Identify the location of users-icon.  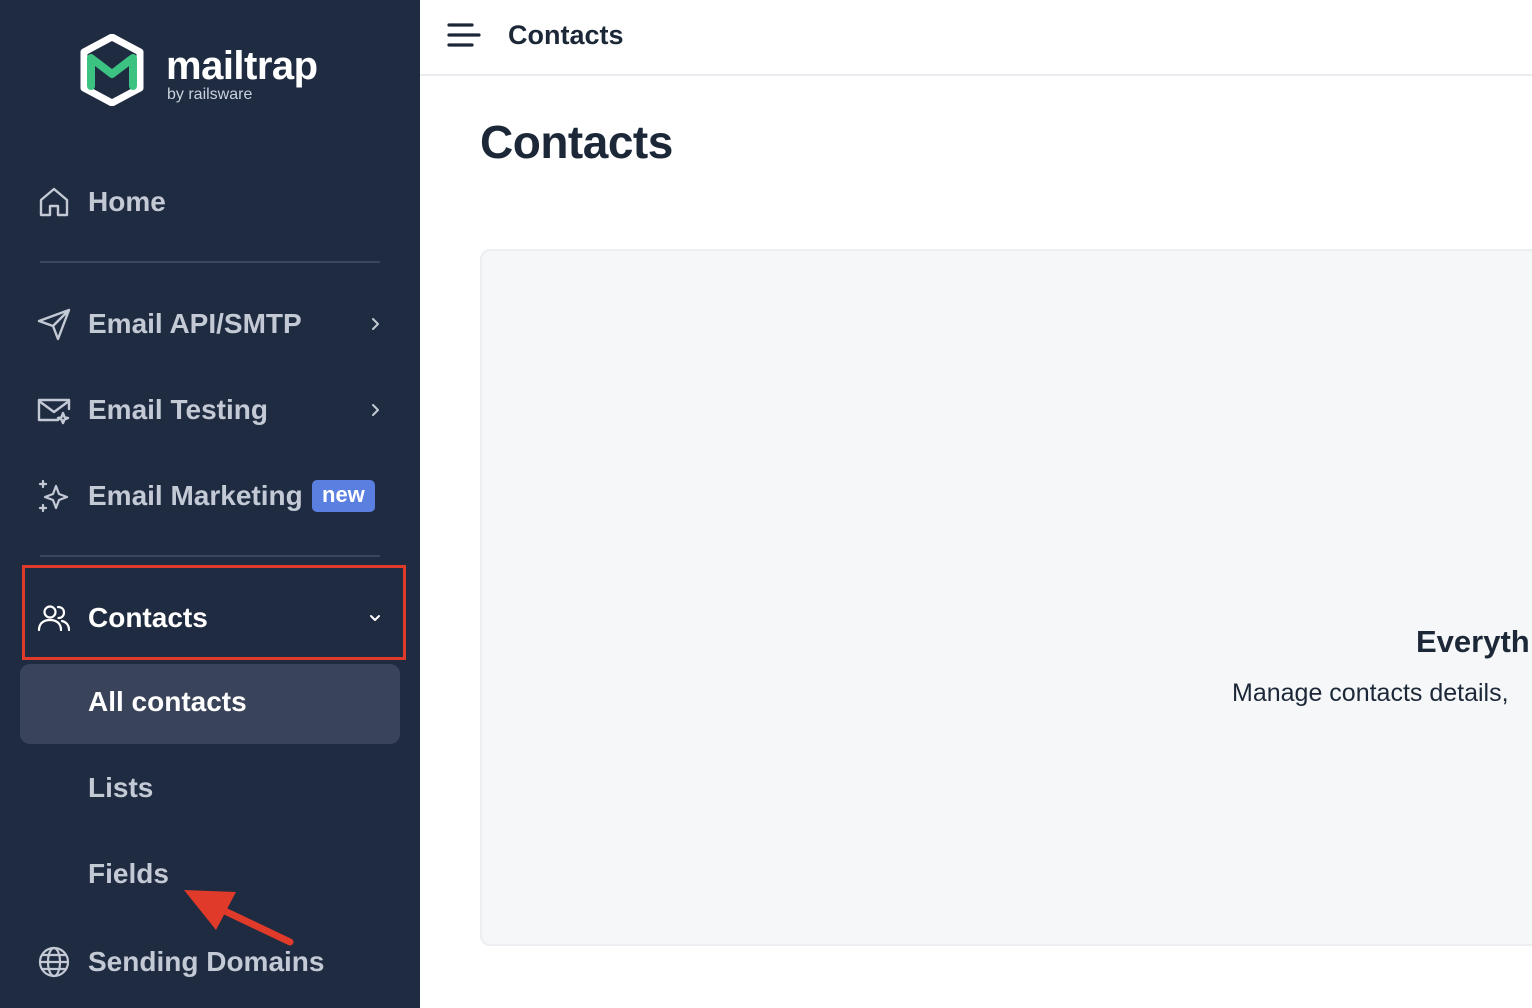
(54, 618).